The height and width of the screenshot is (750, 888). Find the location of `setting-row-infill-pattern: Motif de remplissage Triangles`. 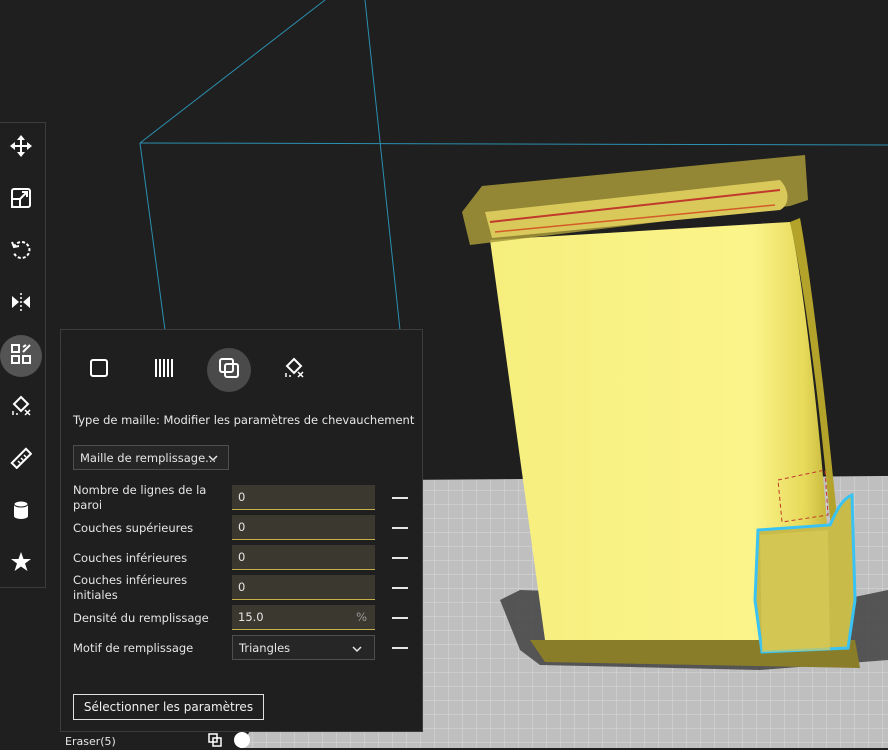

setting-row-infill-pattern: Motif de remplissage Triangles is located at coordinates (243, 648).